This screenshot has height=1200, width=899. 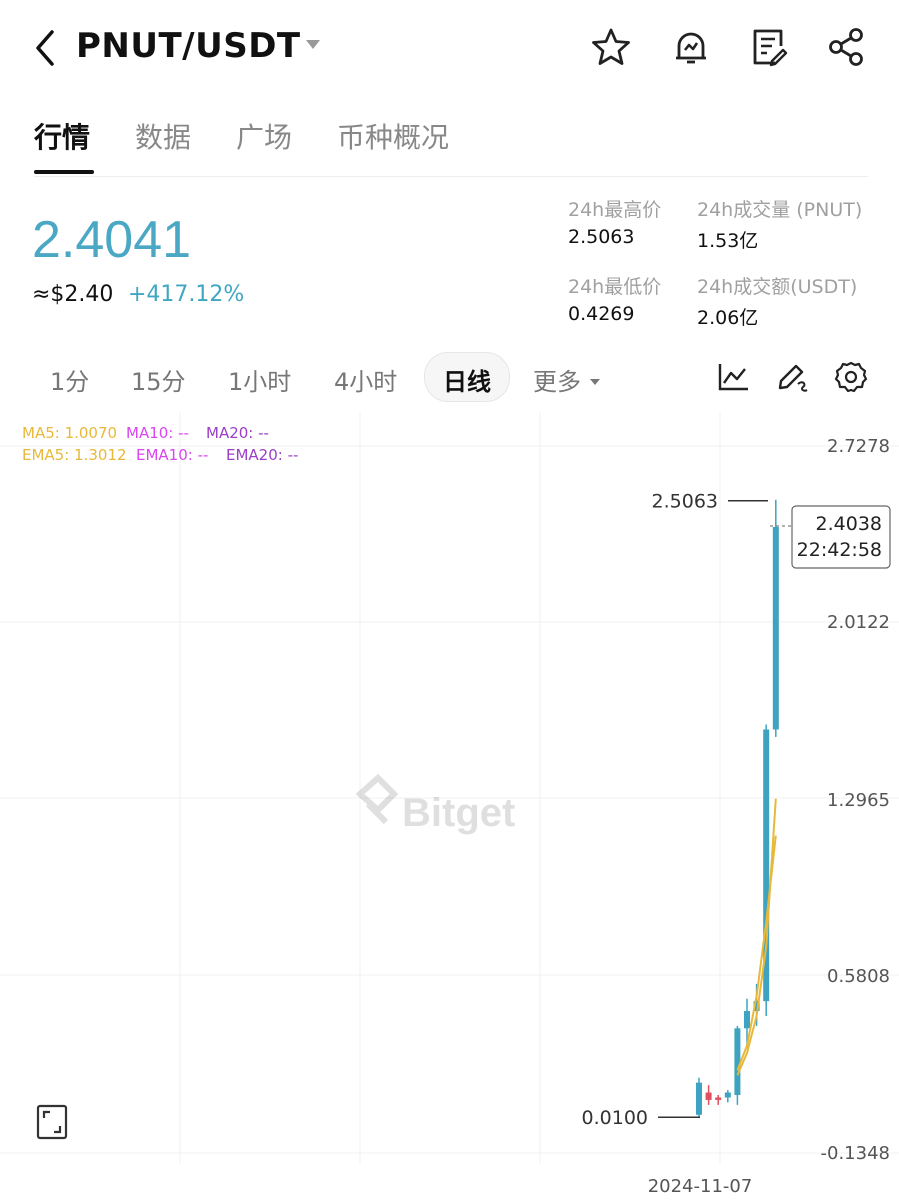 I want to click on ema10-label: EMA10: --, so click(x=172, y=455).